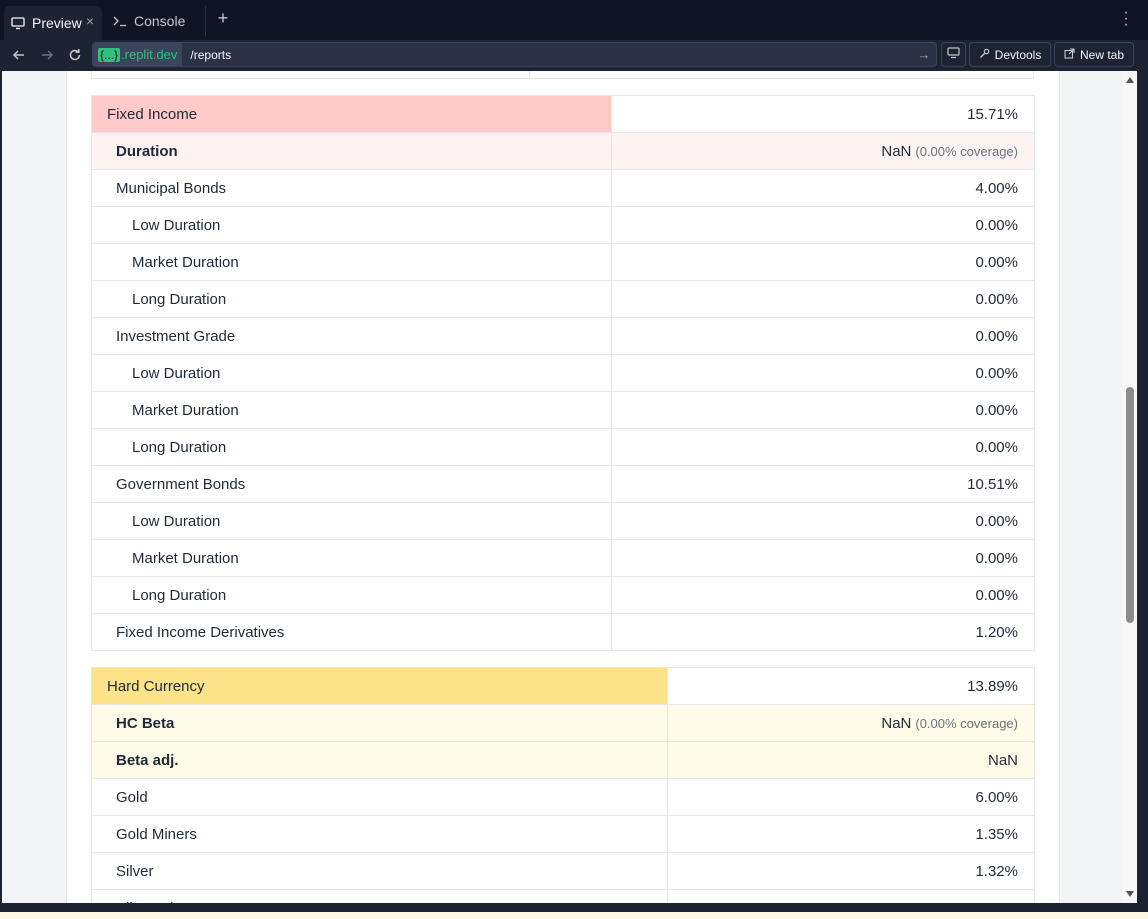  I want to click on fixed-income-header-row: Fixed Income 15.71%, so click(563, 114).